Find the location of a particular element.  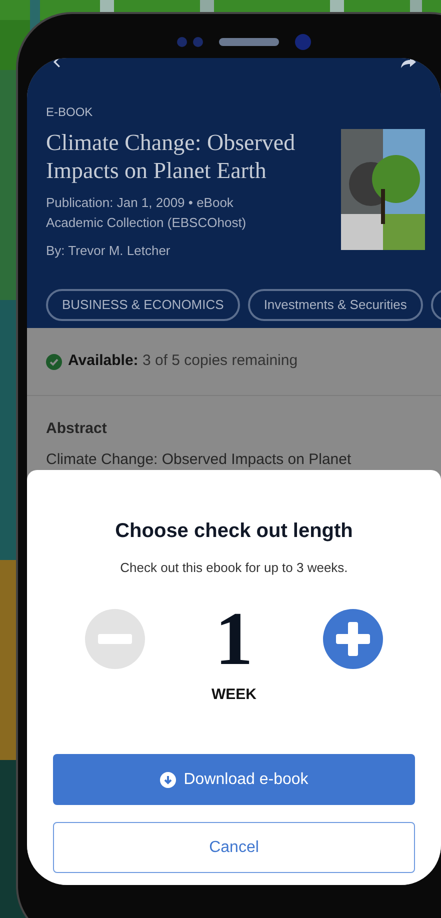

subject-chip: Investments & Securities is located at coordinates (335, 304).